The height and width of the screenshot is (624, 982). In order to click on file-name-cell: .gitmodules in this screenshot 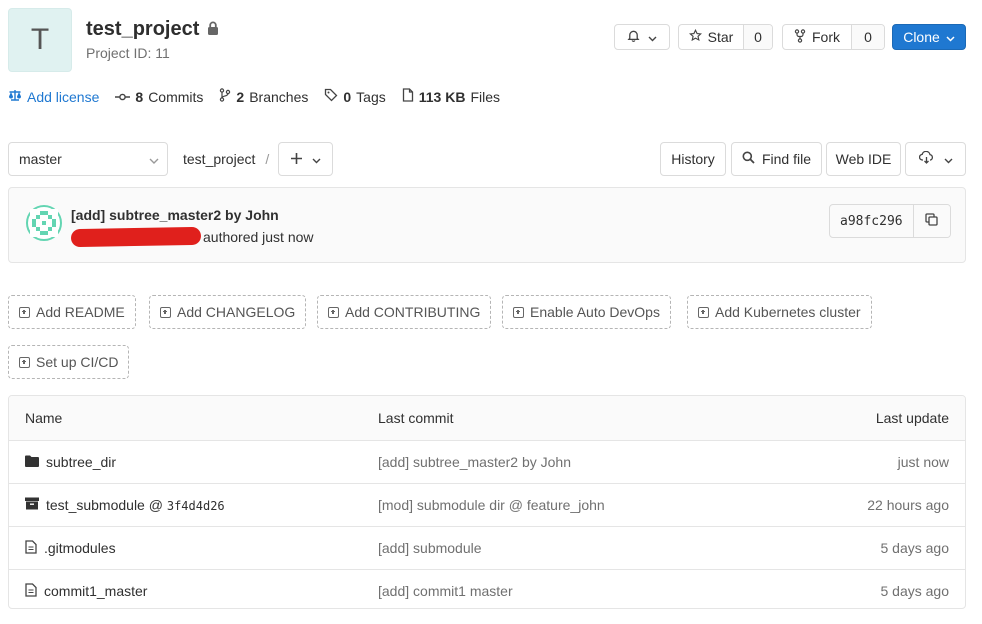, I will do `click(70, 548)`.